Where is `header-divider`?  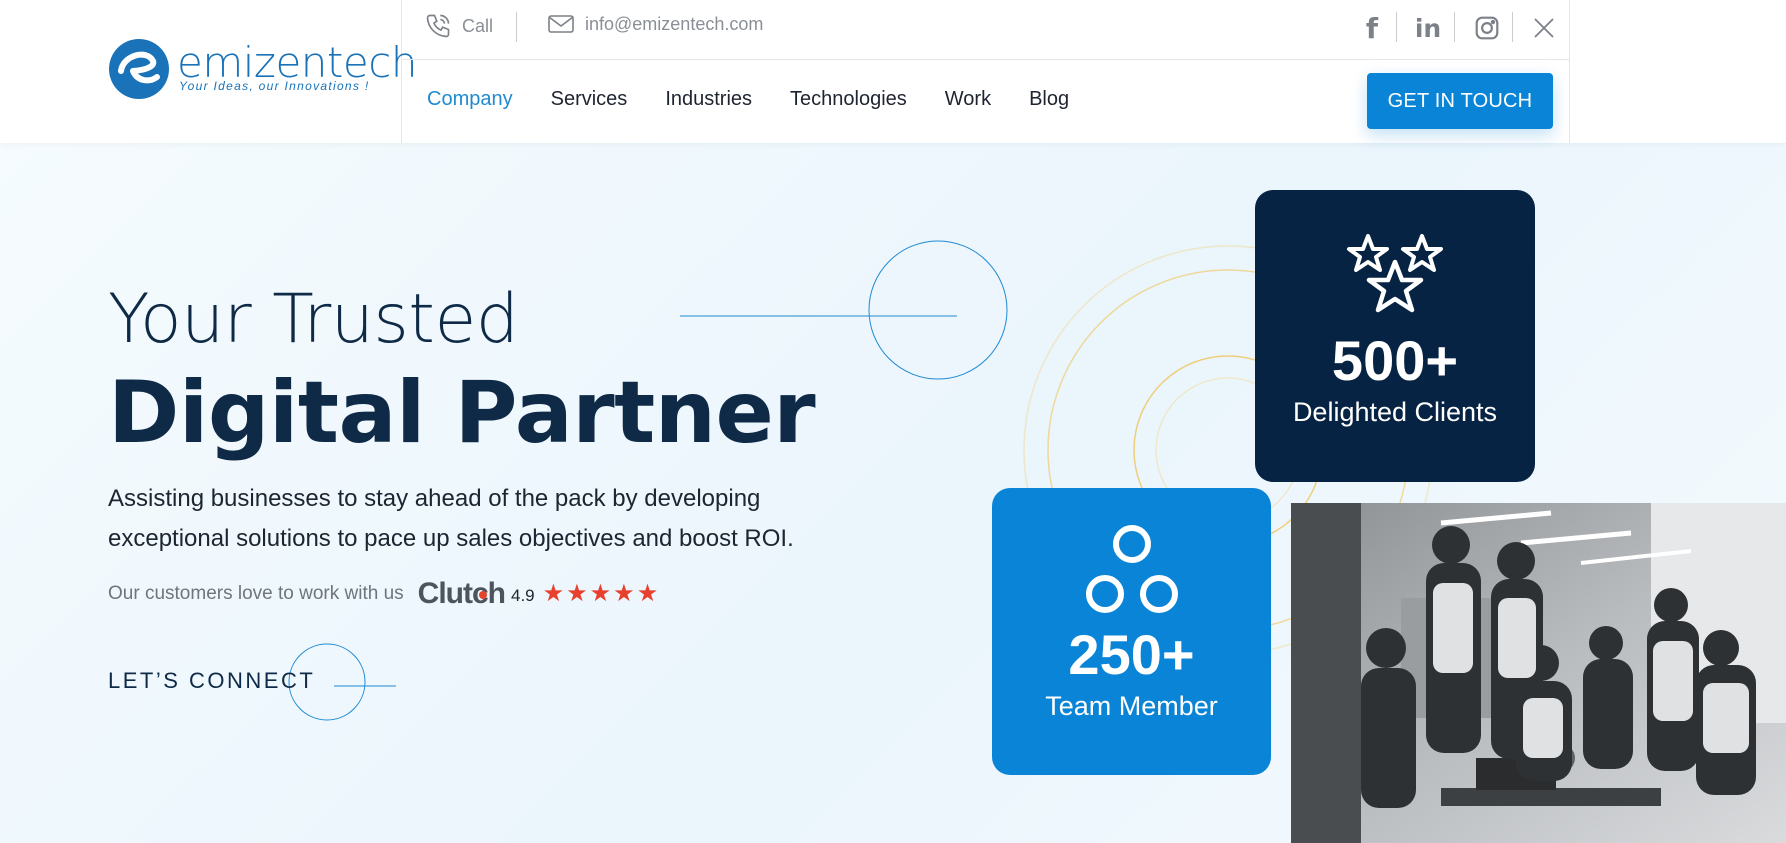
header-divider is located at coordinates (1569, 71).